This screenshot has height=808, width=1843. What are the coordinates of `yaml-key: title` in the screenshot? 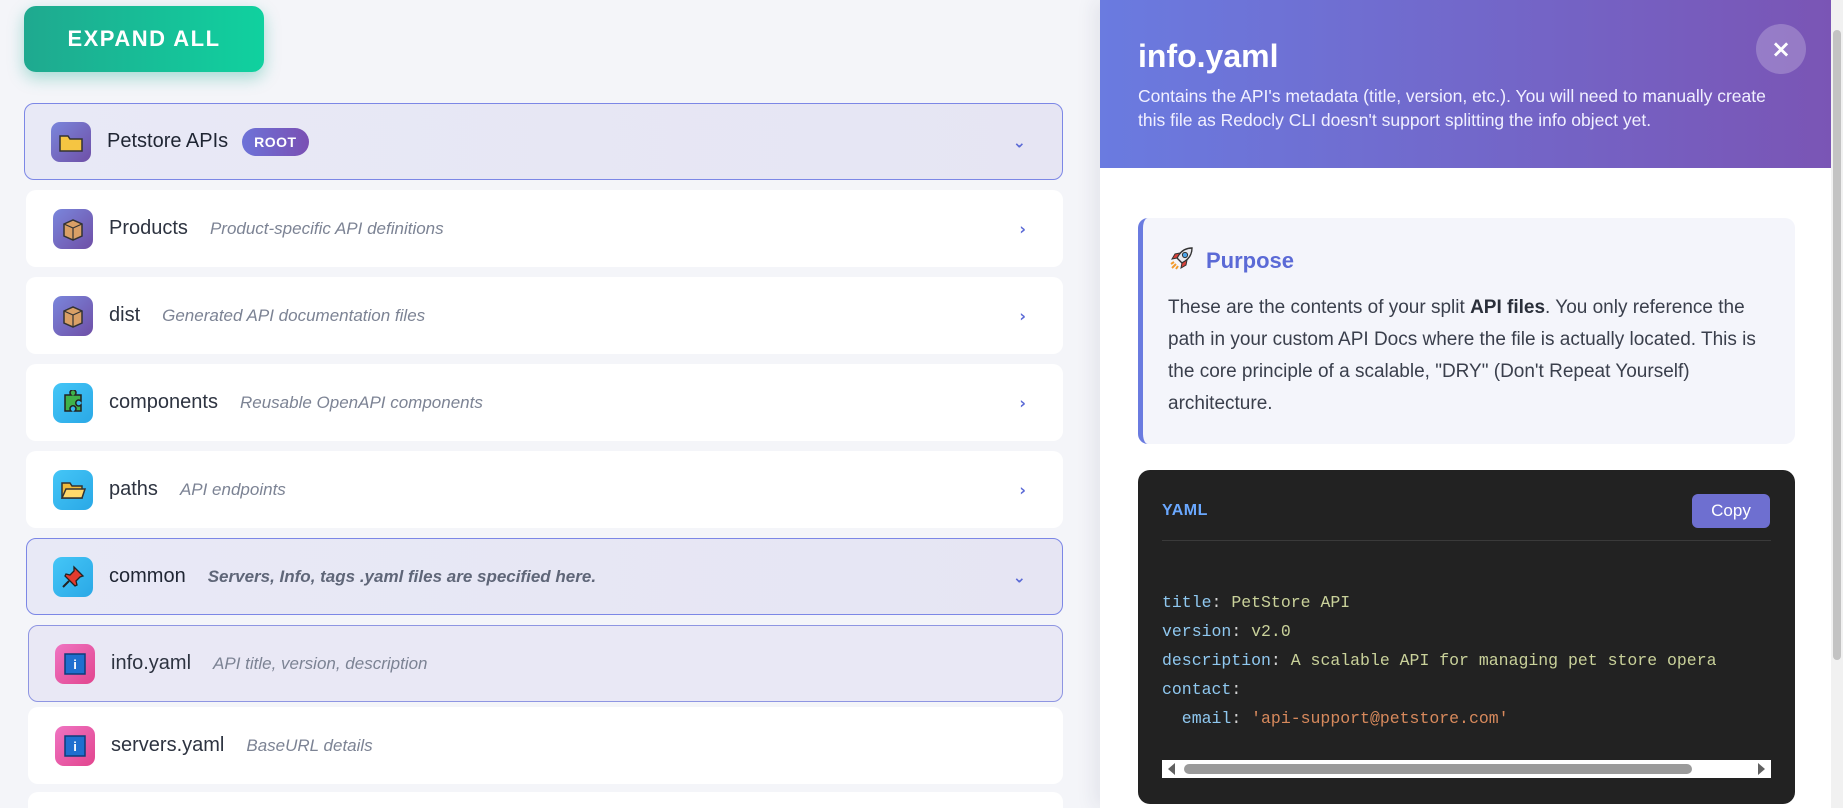 It's located at (1187, 602).